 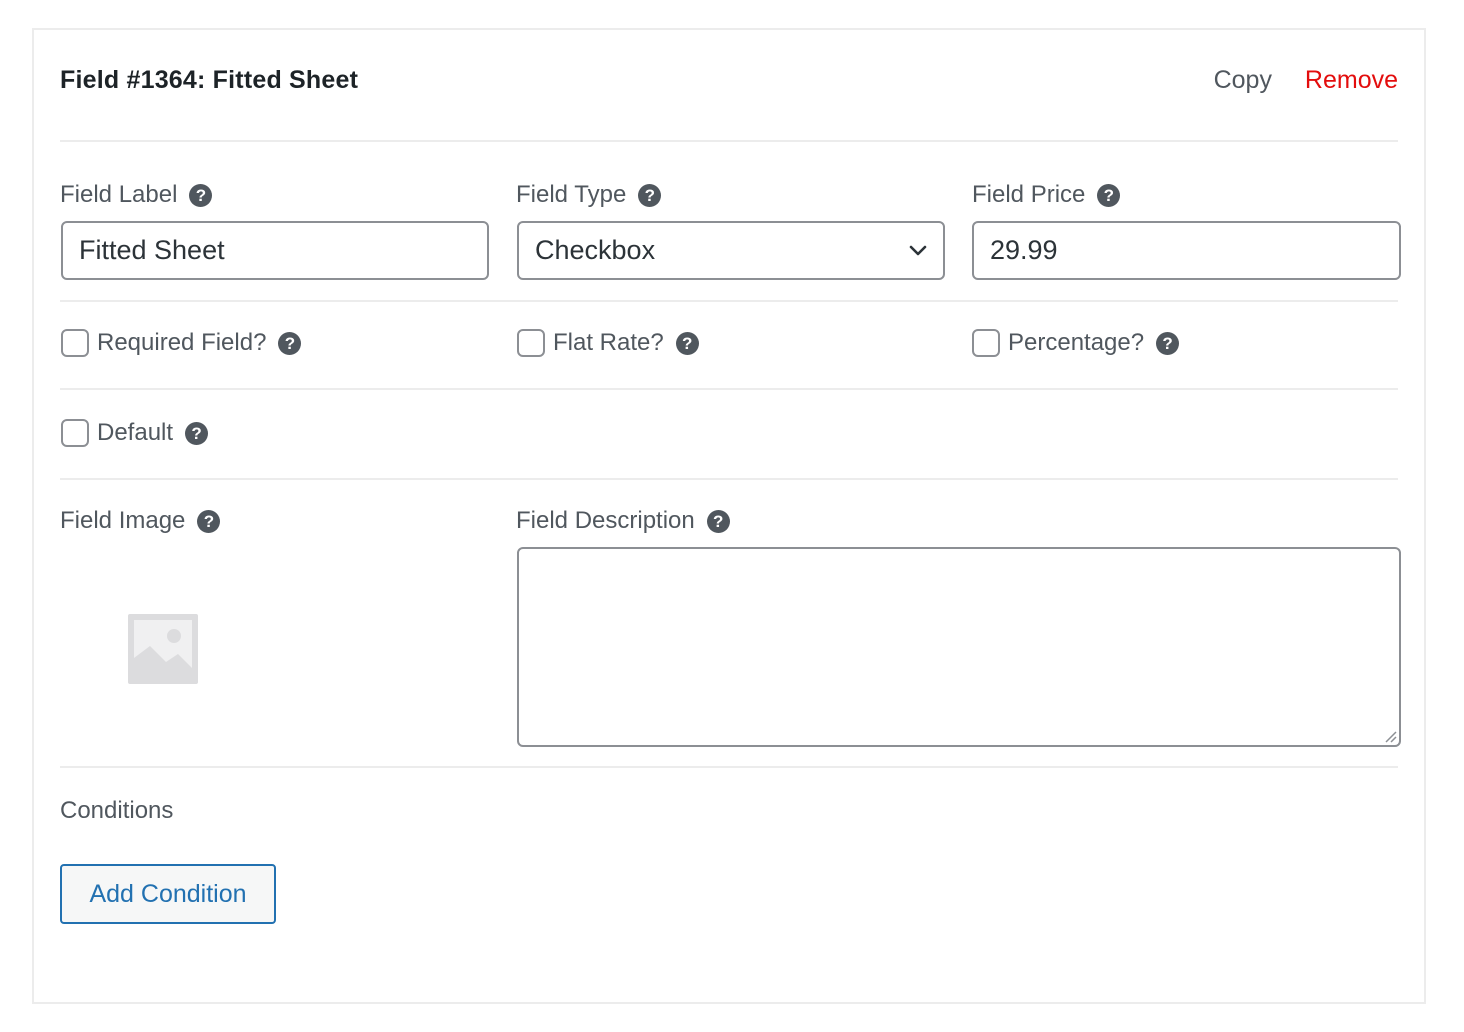 I want to click on required-field-checkbox, so click(x=75, y=343).